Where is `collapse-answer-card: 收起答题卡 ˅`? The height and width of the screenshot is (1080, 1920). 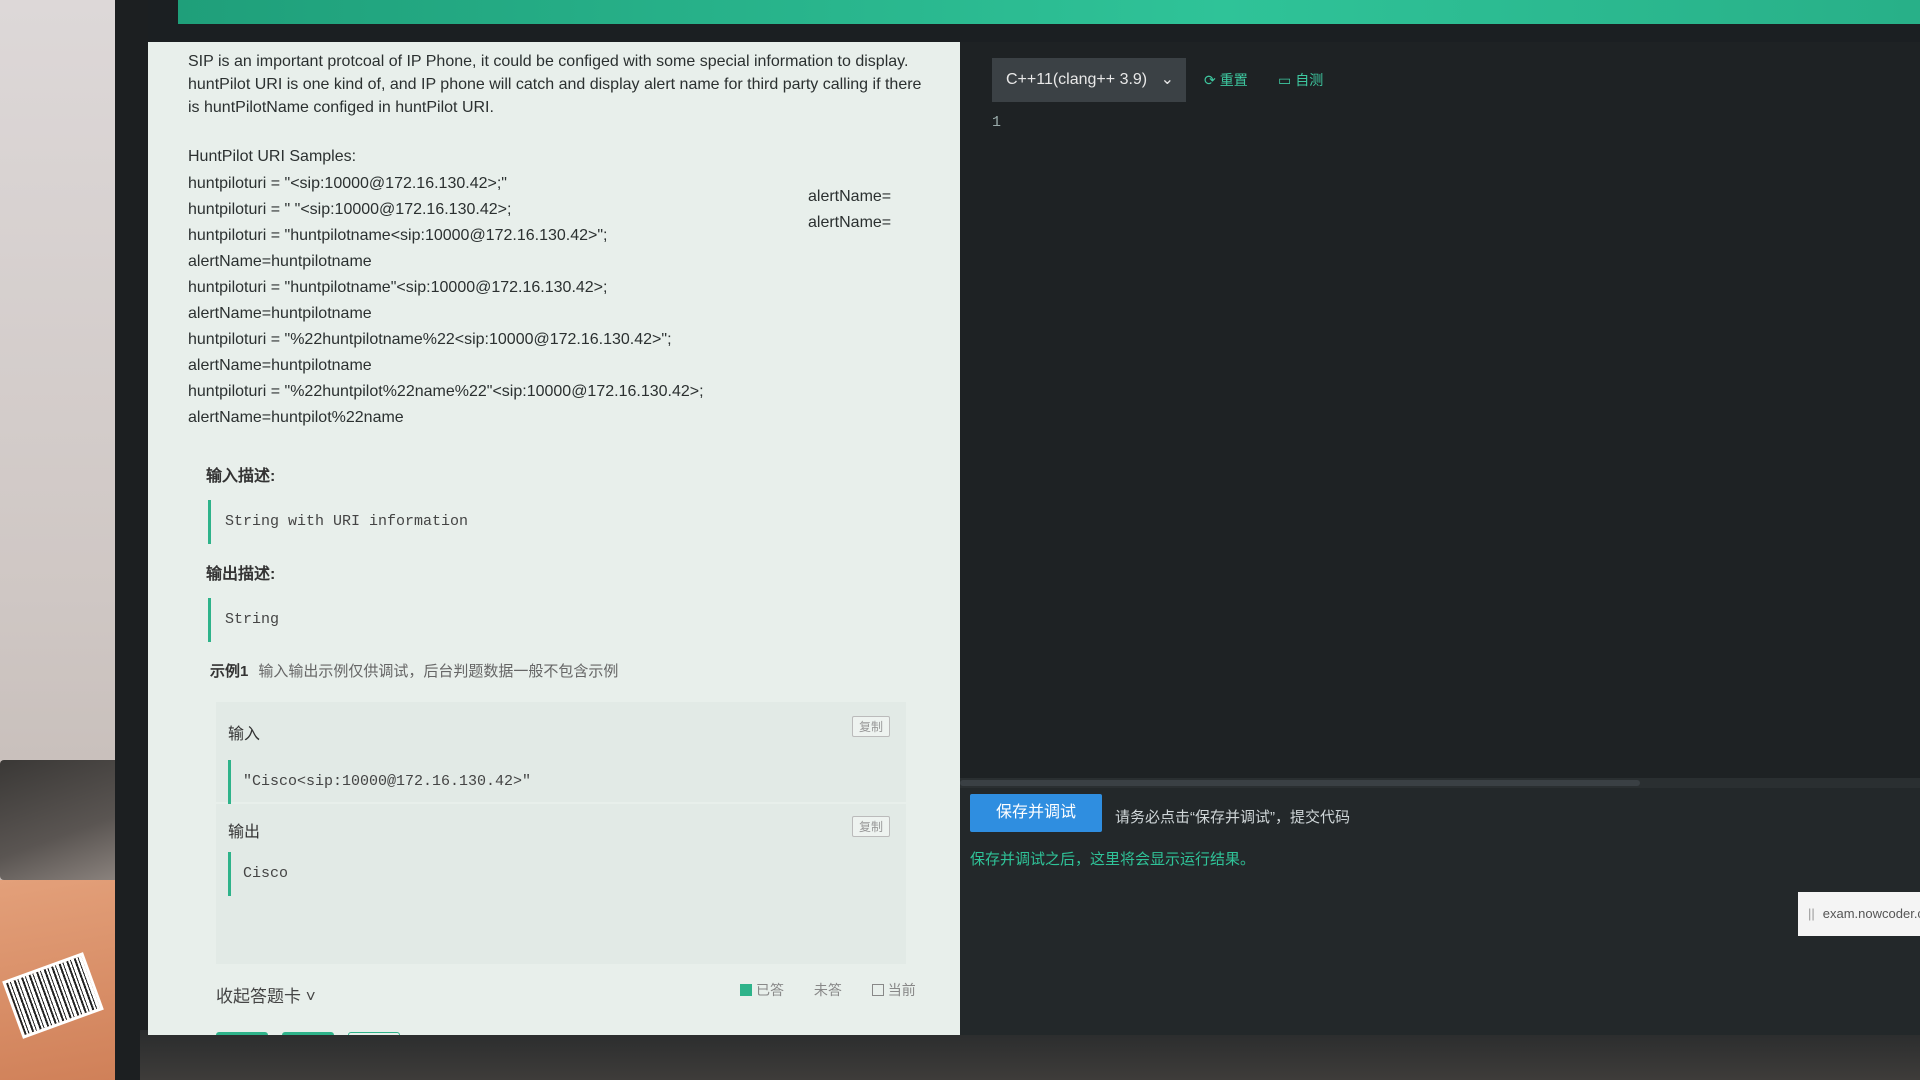 collapse-answer-card: 收起答题卡 ˅ is located at coordinates (266, 994).